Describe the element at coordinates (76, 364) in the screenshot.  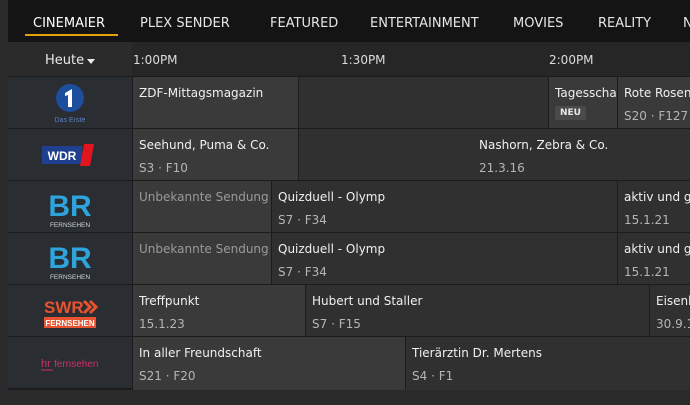
I see `svg-text: fernsehen` at that location.